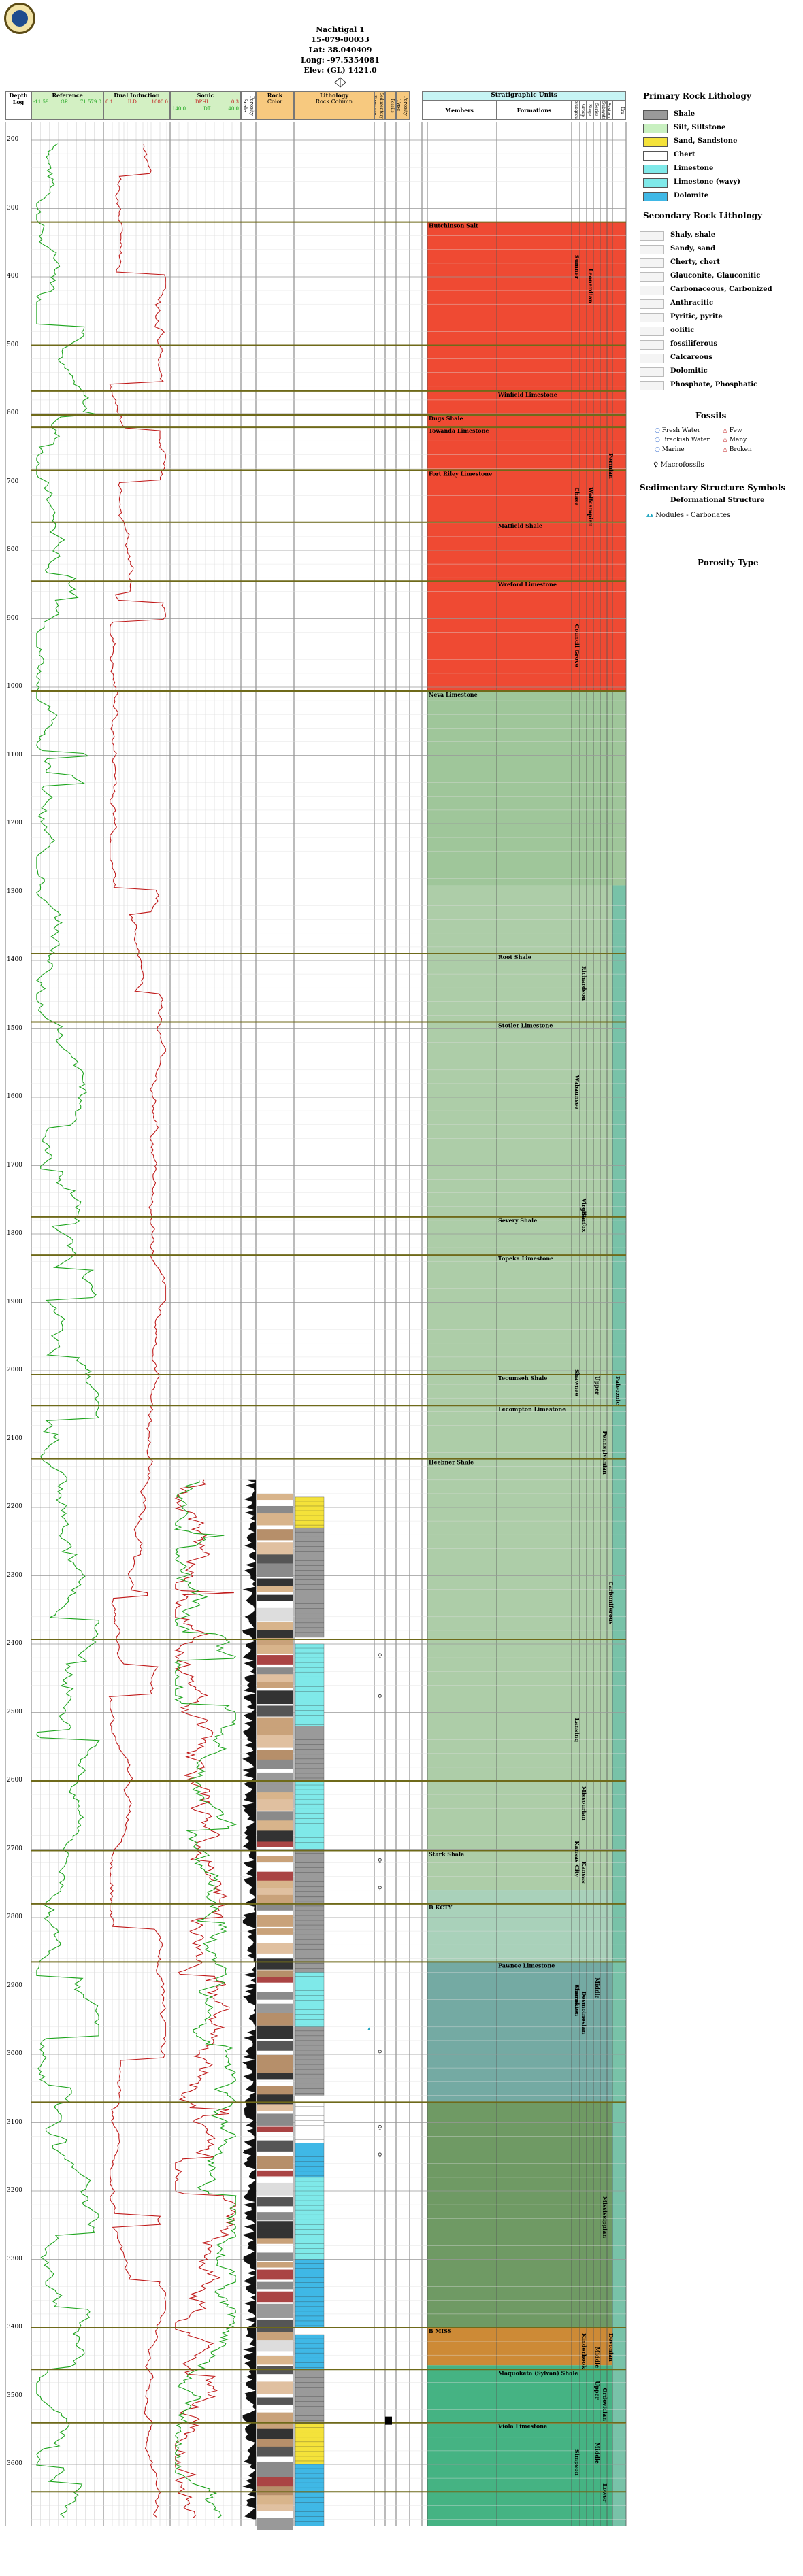 This screenshot has height=2576, width=803. Describe the element at coordinates (15, 2395) in the screenshot. I see `depth-tick-label: 3500` at that location.